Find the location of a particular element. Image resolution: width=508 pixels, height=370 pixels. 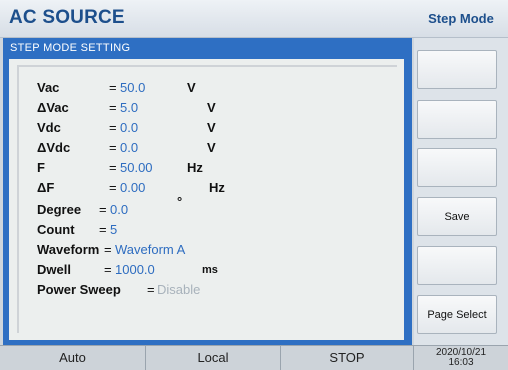

title-bar: AC SOURCE is located at coordinates (207, 19).